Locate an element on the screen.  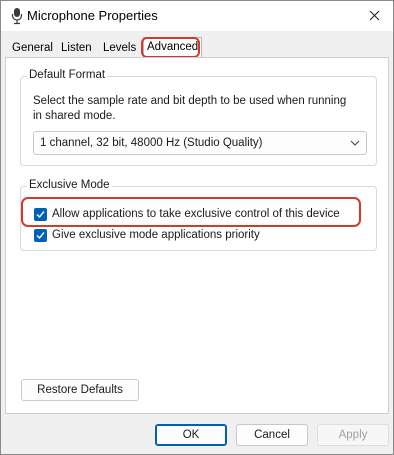
apply-button: Apply is located at coordinates (353, 435).